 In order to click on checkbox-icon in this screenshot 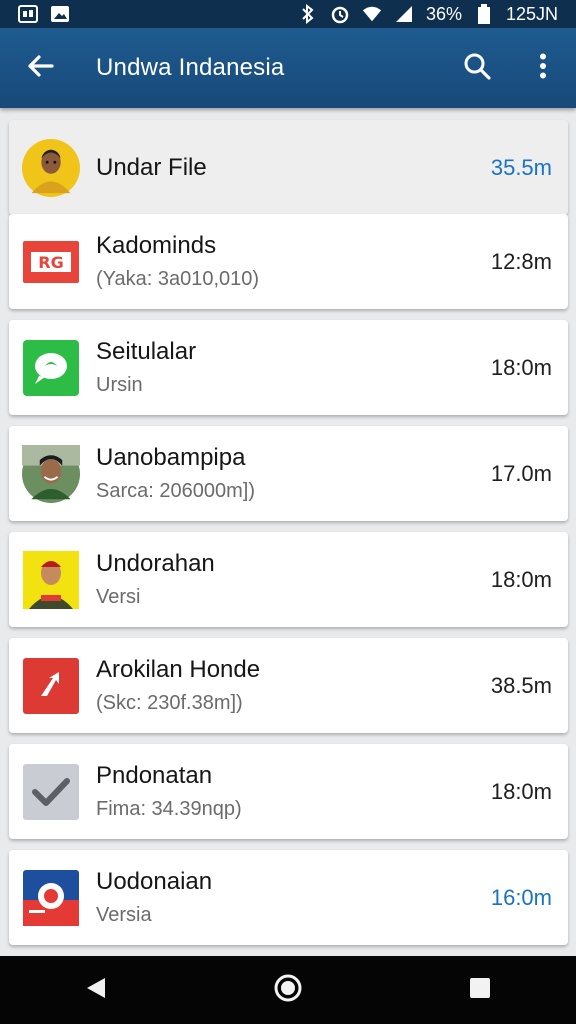, I will do `click(51, 792)`.